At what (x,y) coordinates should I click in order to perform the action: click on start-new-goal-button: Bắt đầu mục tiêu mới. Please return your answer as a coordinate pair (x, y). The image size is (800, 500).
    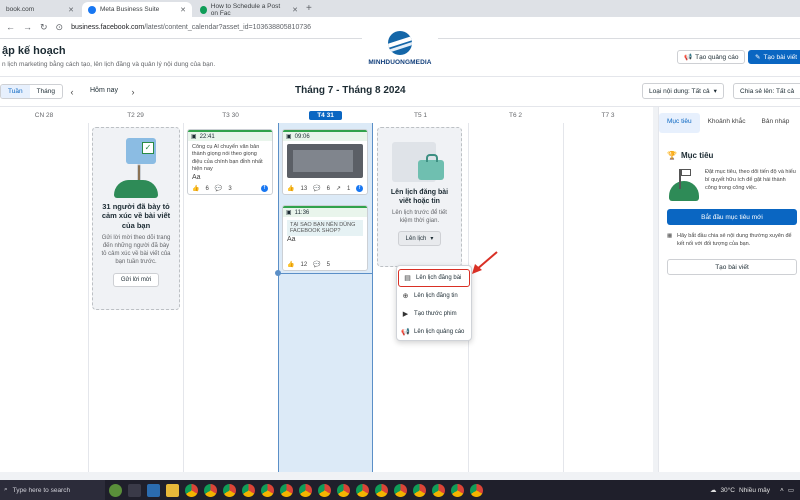
    Looking at the image, I should click on (732, 217).